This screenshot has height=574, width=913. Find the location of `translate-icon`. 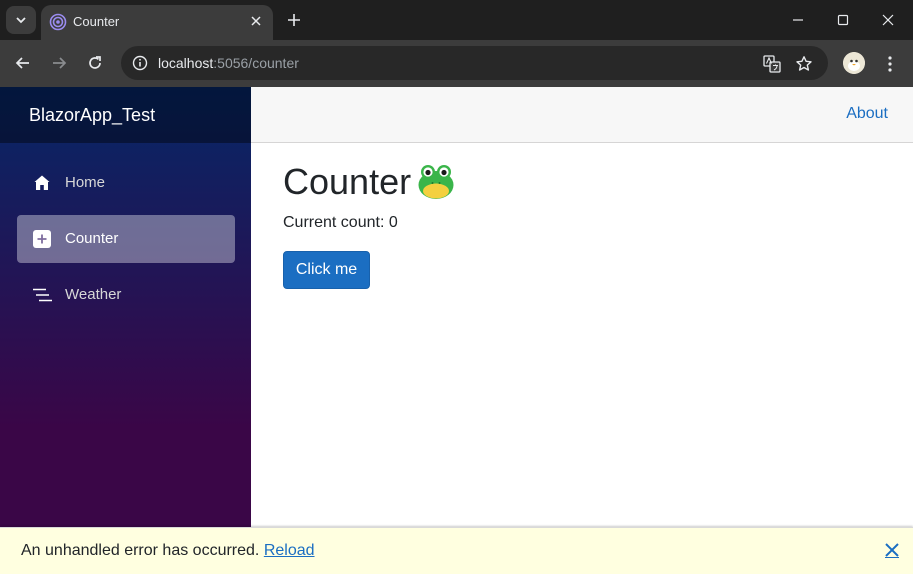

translate-icon is located at coordinates (772, 64).